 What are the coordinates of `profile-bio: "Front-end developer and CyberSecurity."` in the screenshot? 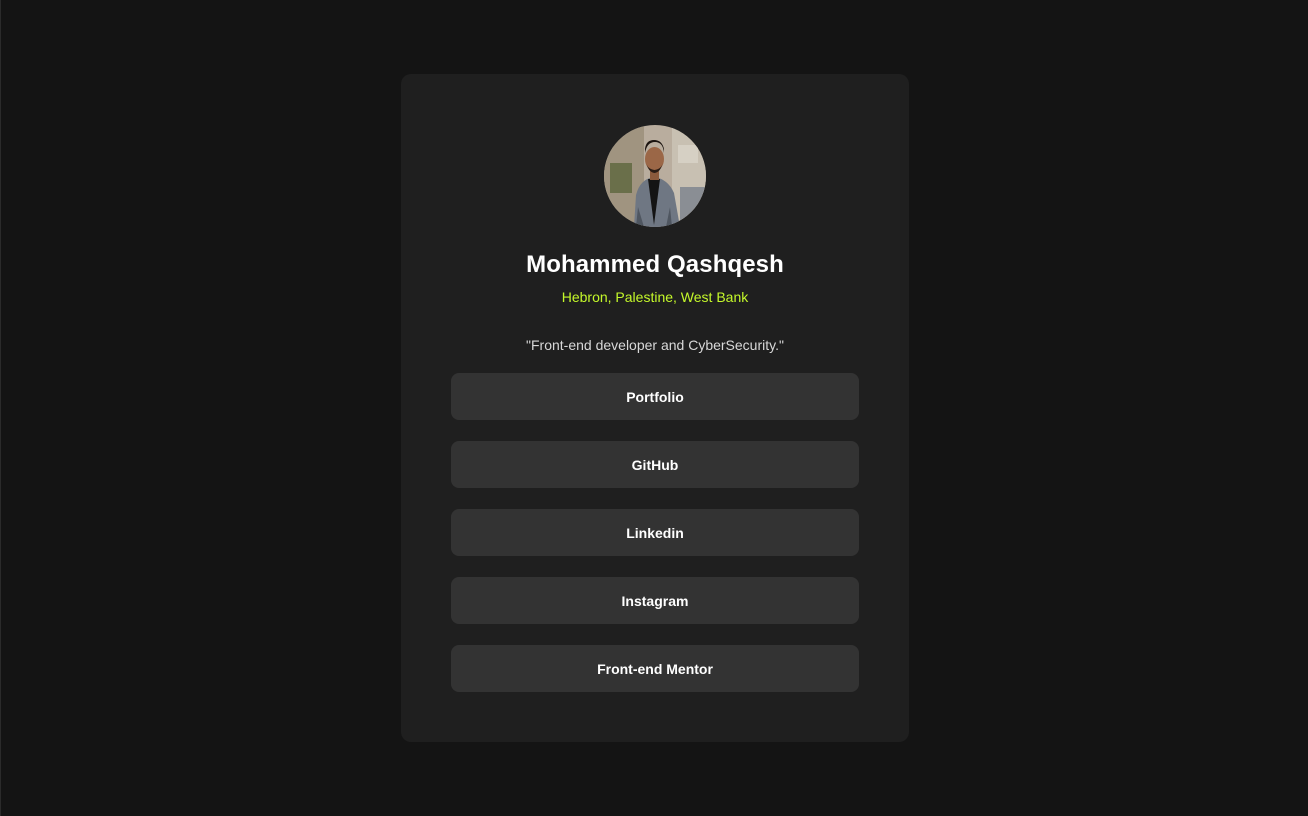 It's located at (655, 345).